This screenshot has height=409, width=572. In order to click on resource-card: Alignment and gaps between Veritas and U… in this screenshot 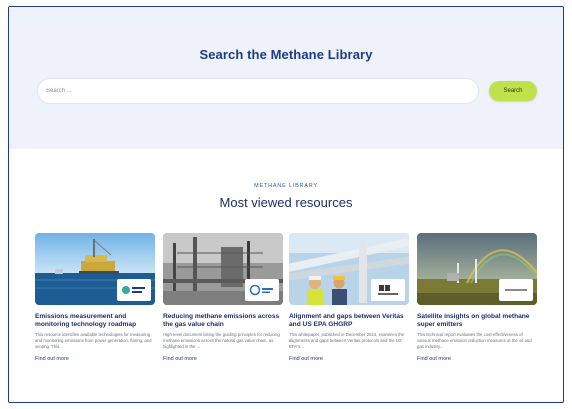, I will do `click(349, 308)`.